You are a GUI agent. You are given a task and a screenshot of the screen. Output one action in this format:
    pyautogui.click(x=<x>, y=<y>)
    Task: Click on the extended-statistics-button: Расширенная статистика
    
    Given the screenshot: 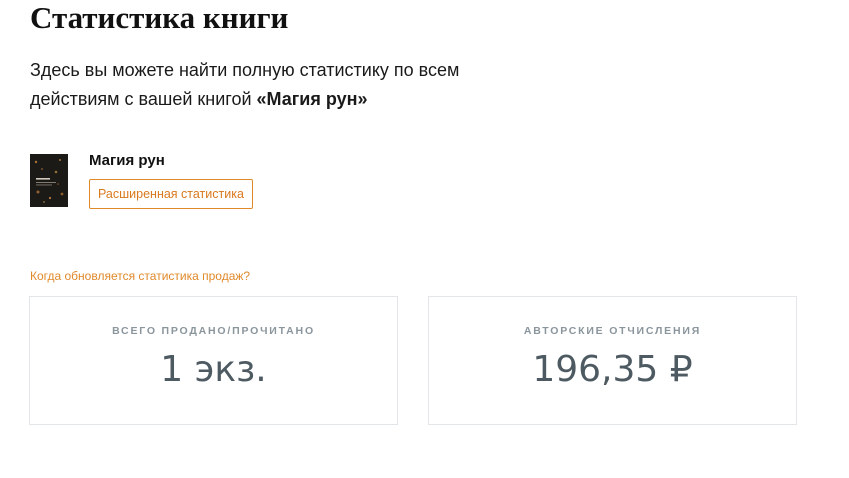 What is the action you would take?
    pyautogui.click(x=171, y=194)
    